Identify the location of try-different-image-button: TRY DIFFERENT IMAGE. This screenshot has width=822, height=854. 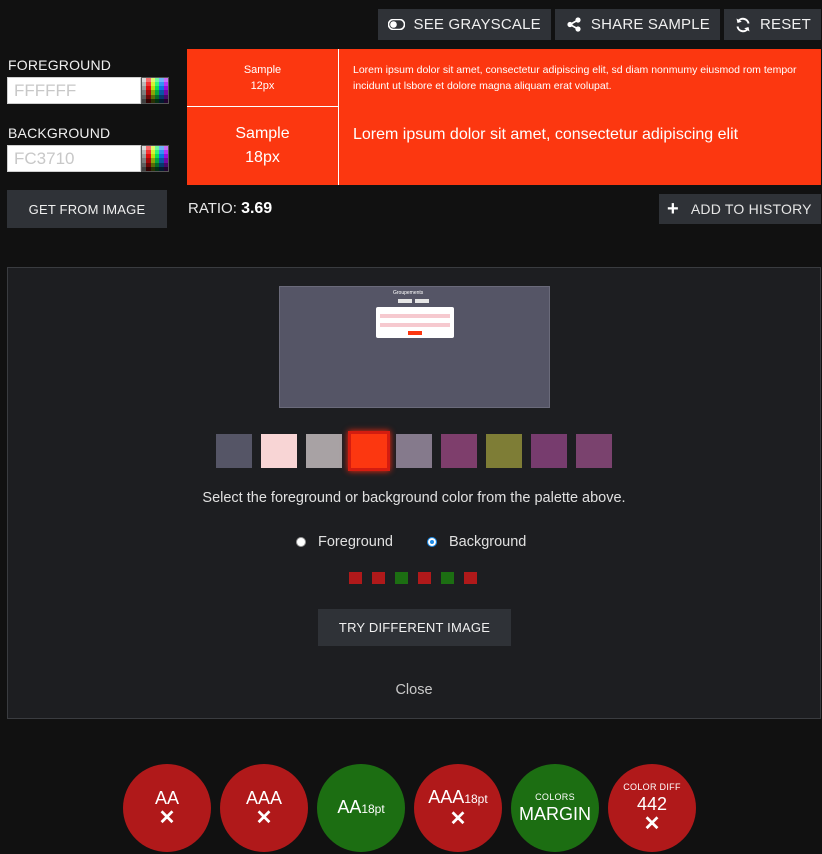
(414, 627).